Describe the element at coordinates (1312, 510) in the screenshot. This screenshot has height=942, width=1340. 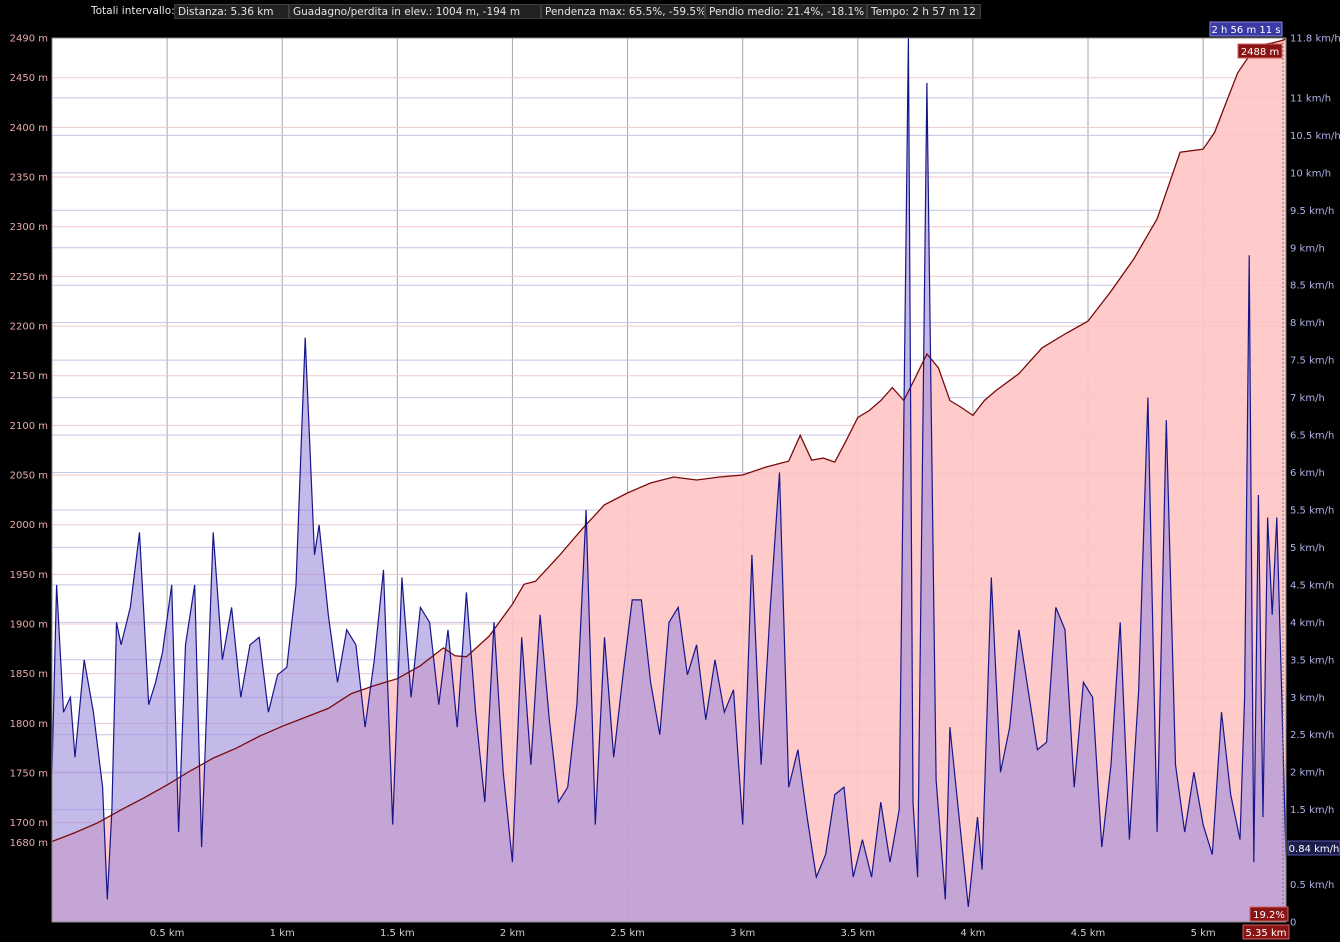
I see `speed-tick-label: 5.5 km/h` at that location.